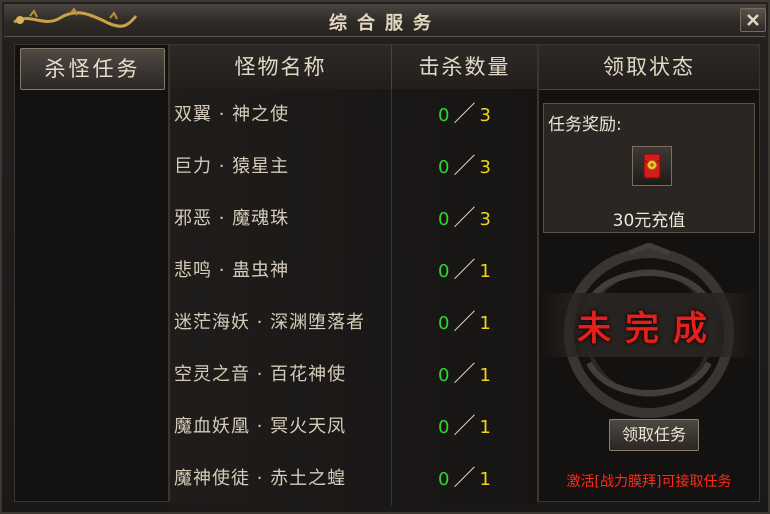 Image resolution: width=770 pixels, height=514 pixels. I want to click on monster-name: 巨力 · 猿星主, so click(283, 167).